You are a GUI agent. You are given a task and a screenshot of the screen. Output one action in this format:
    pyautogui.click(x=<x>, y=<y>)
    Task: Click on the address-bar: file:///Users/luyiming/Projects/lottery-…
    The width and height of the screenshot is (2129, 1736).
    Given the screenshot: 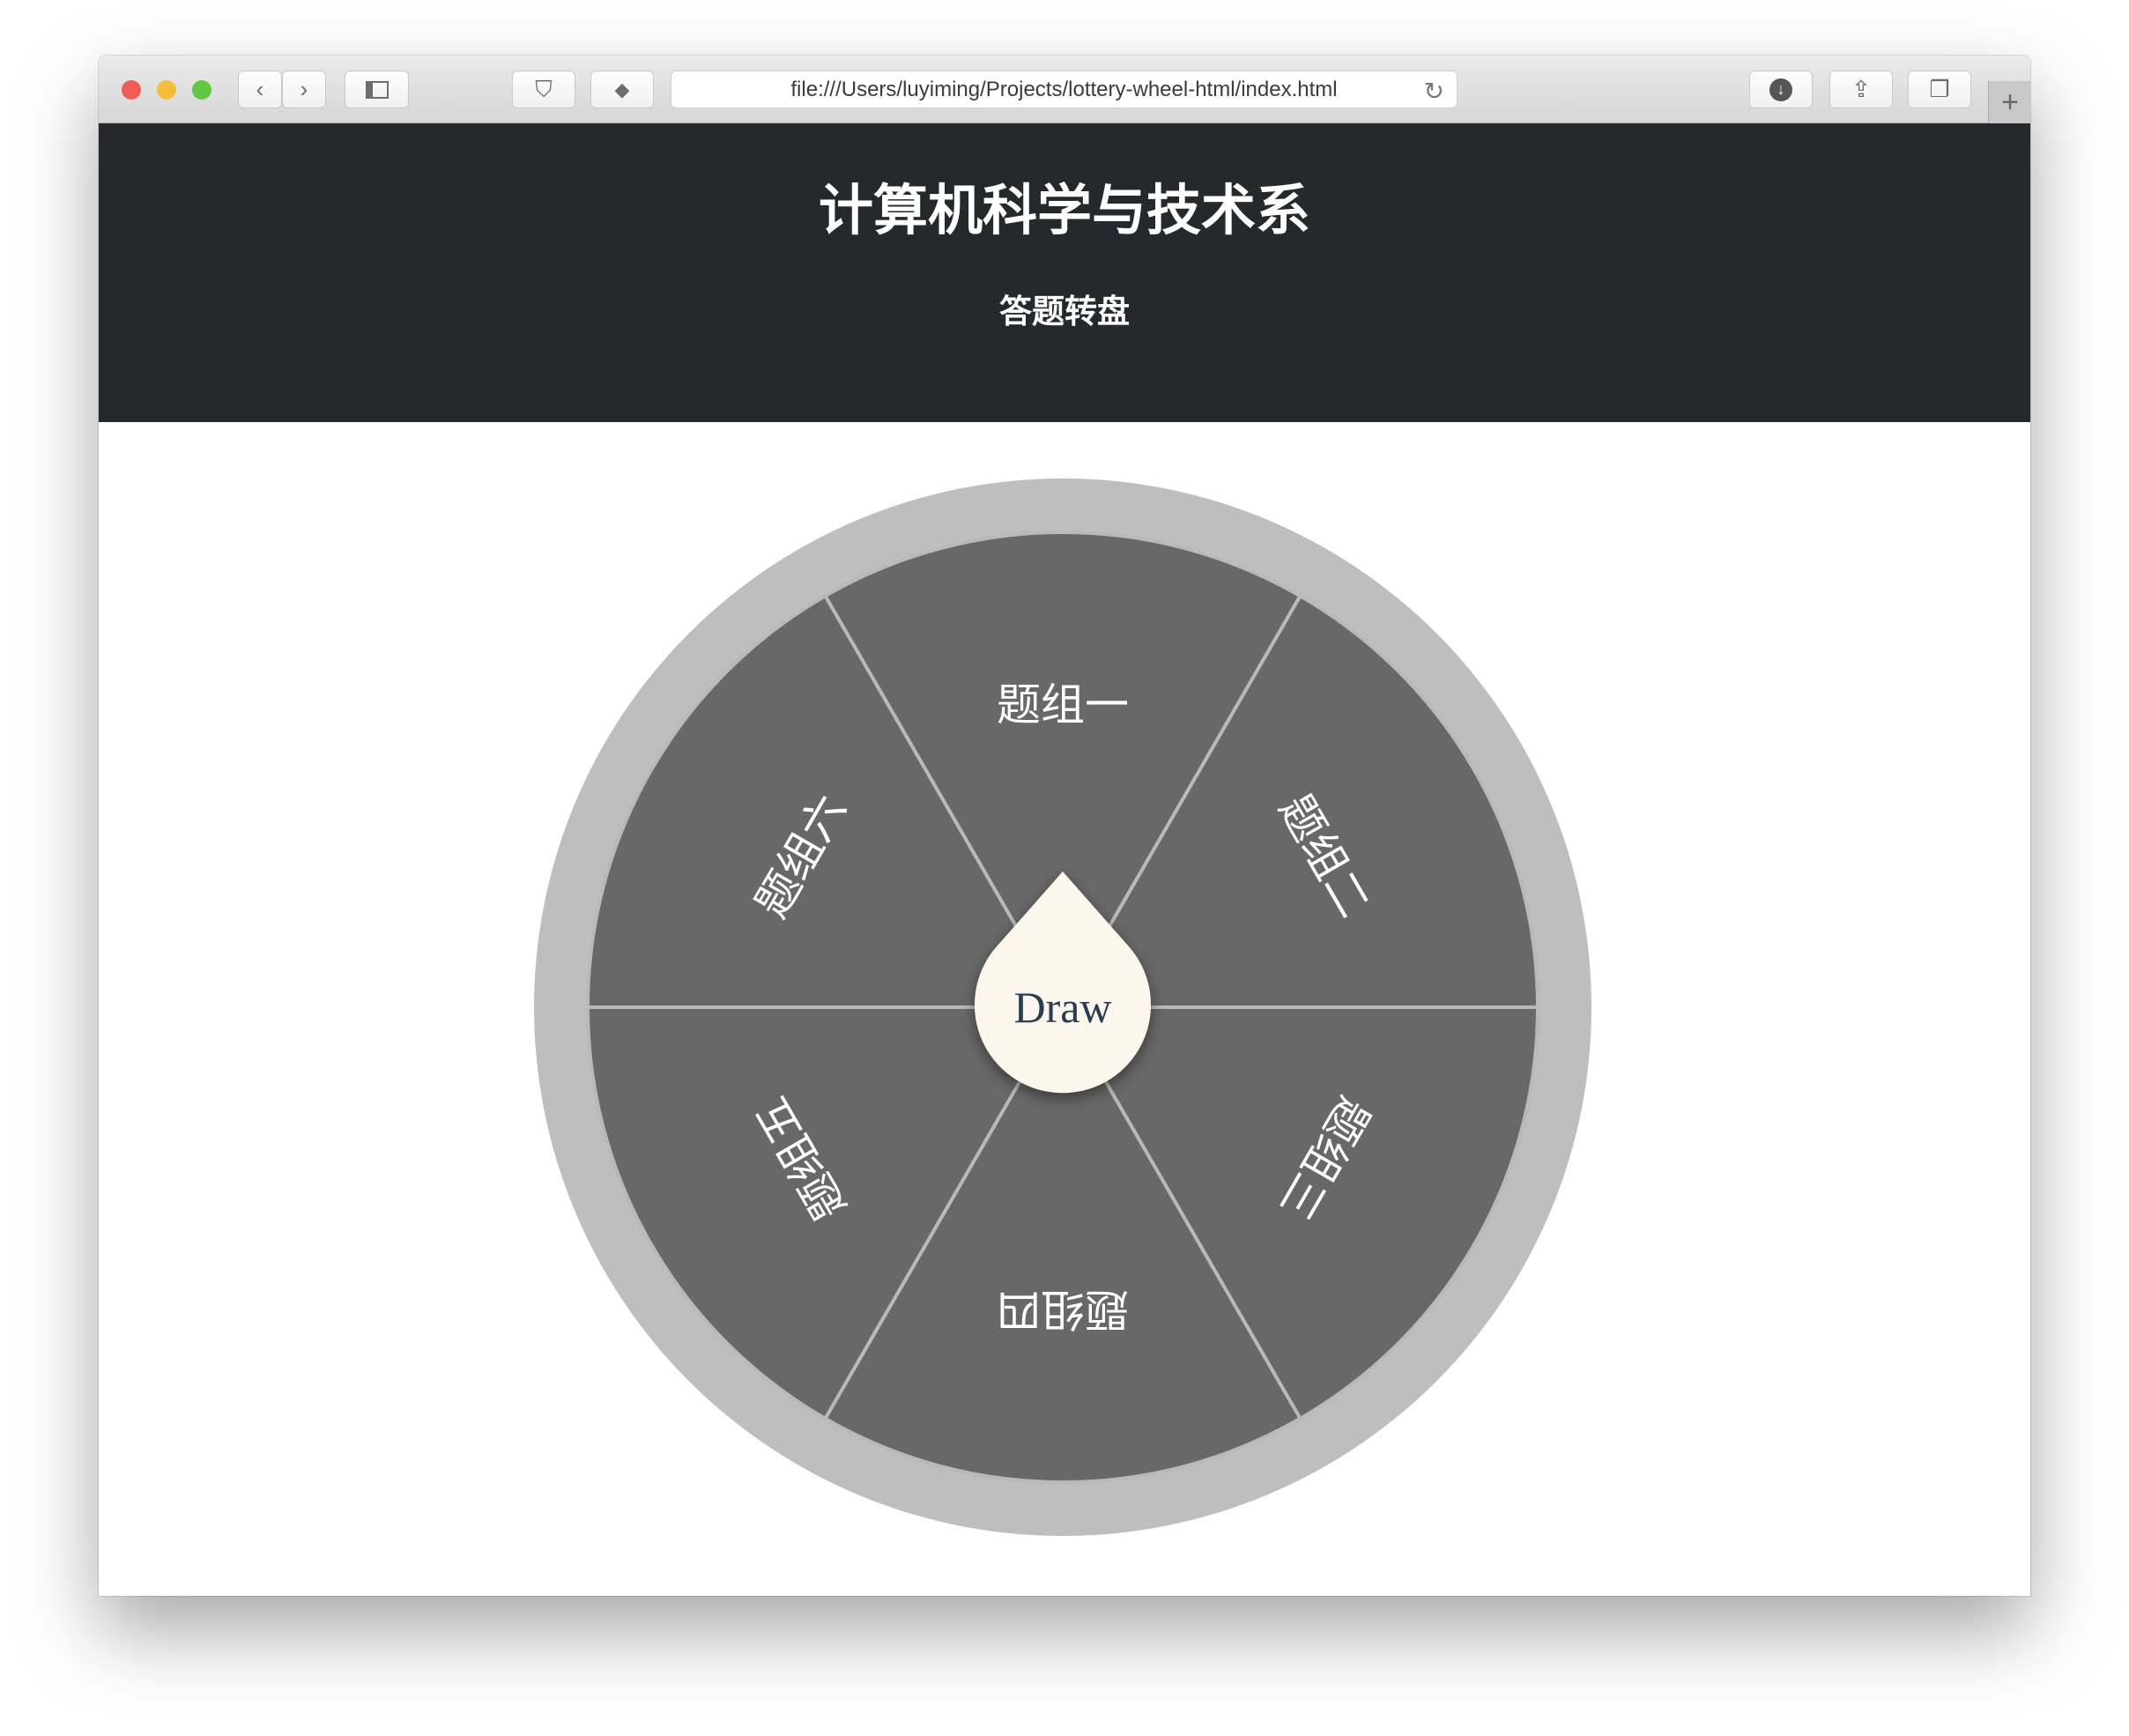 What is the action you would take?
    pyautogui.click(x=1064, y=89)
    